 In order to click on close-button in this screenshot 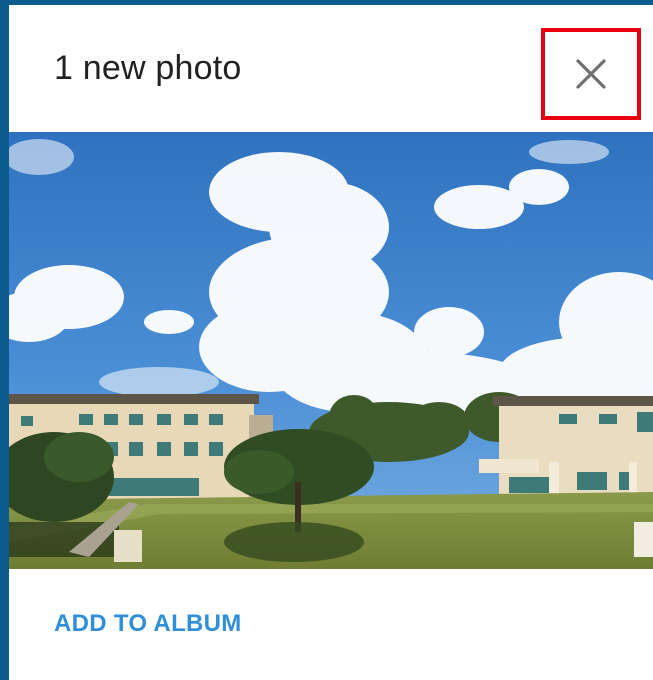, I will do `click(591, 74)`.